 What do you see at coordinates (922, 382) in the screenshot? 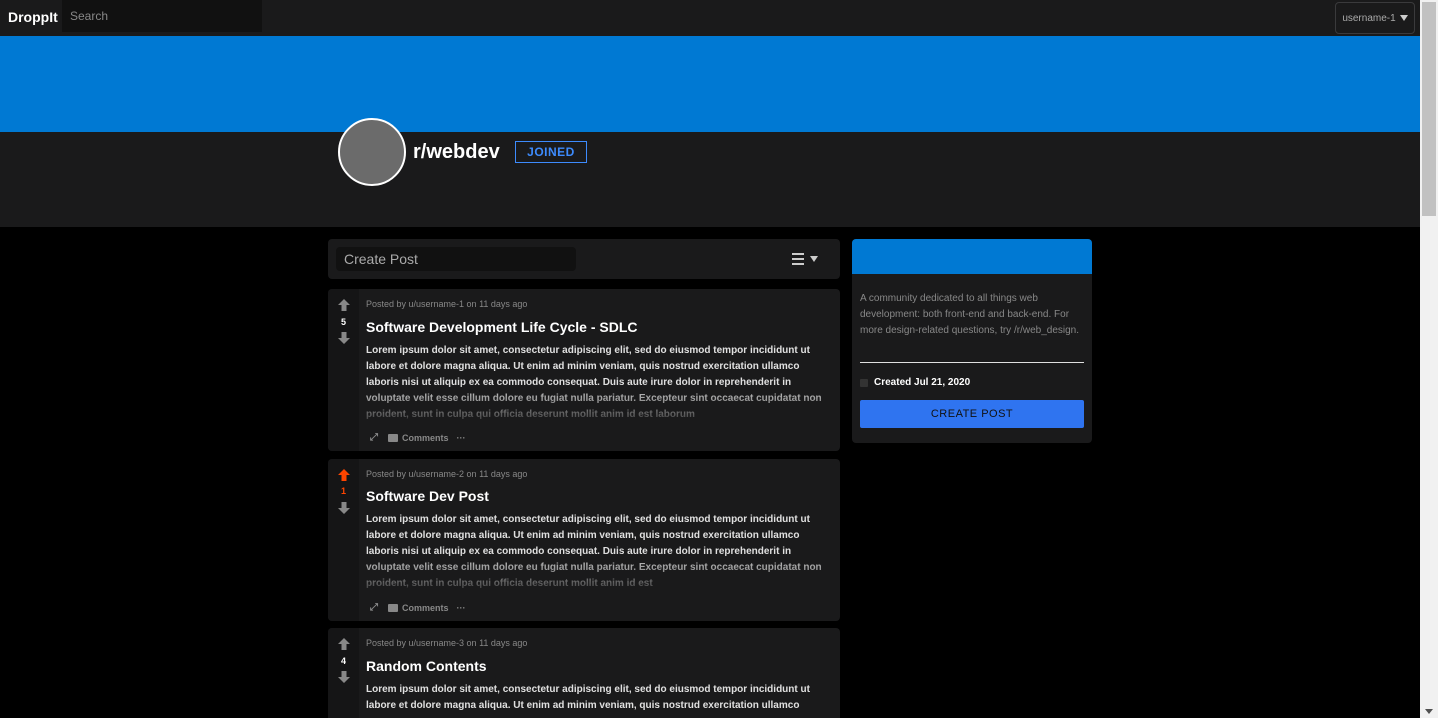
I see `created-label: Created Jul 21, 2020` at bounding box center [922, 382].